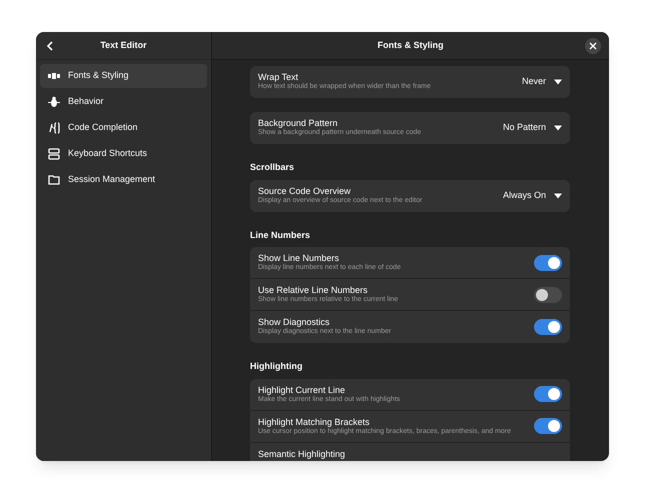 This screenshot has width=645, height=500. What do you see at coordinates (302, 454) in the screenshot?
I see `row-title: Semantic Highlighting` at bounding box center [302, 454].